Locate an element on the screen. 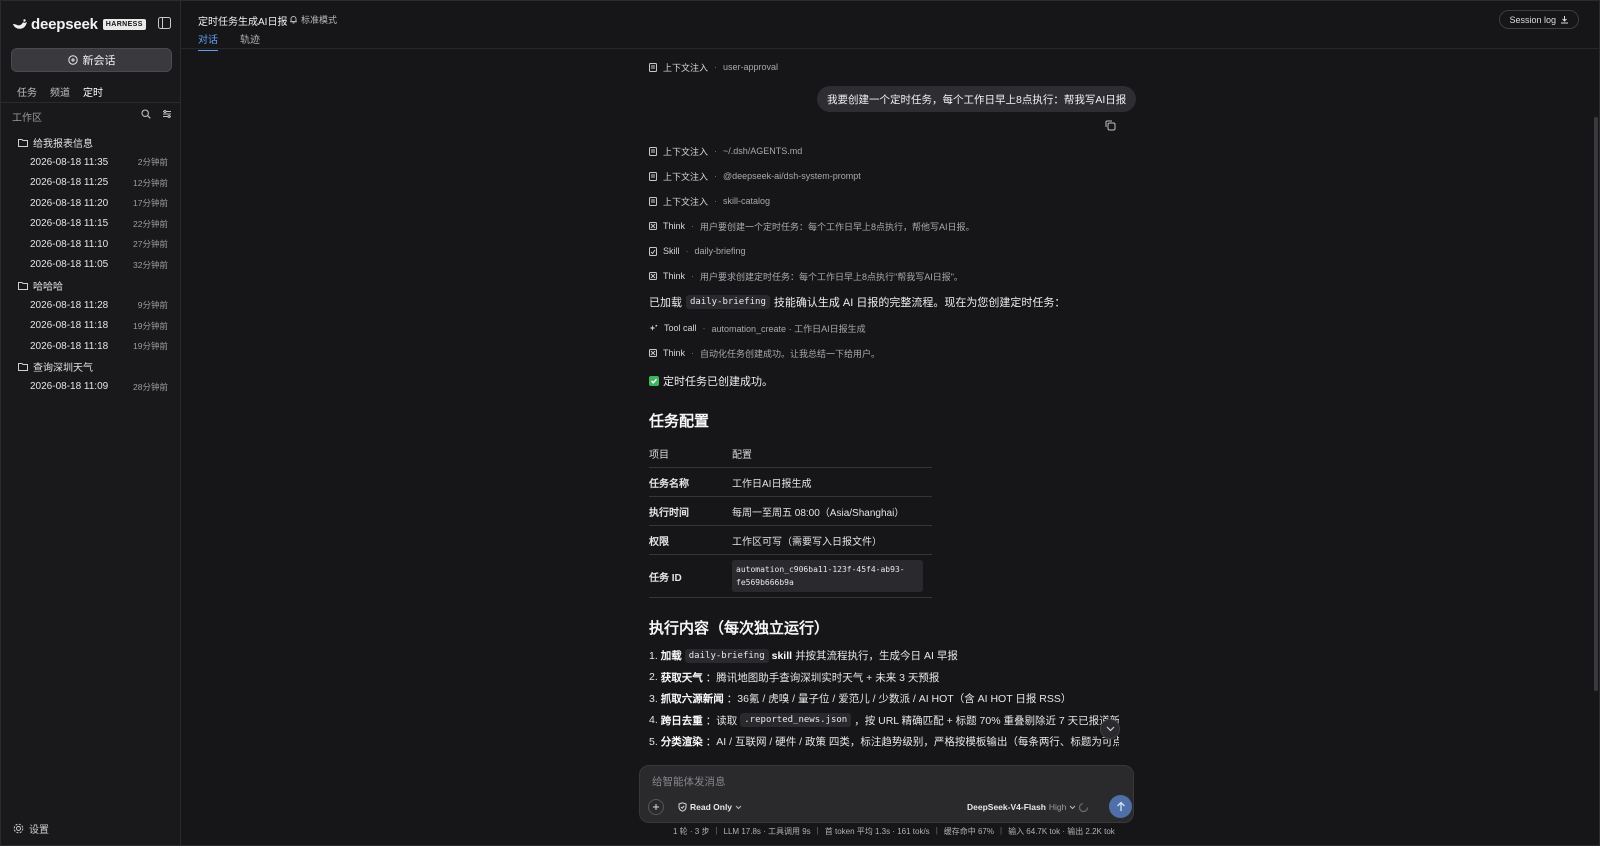 The width and height of the screenshot is (1600, 846). session-time: 2026-08-18 11:05 is located at coordinates (69, 265).